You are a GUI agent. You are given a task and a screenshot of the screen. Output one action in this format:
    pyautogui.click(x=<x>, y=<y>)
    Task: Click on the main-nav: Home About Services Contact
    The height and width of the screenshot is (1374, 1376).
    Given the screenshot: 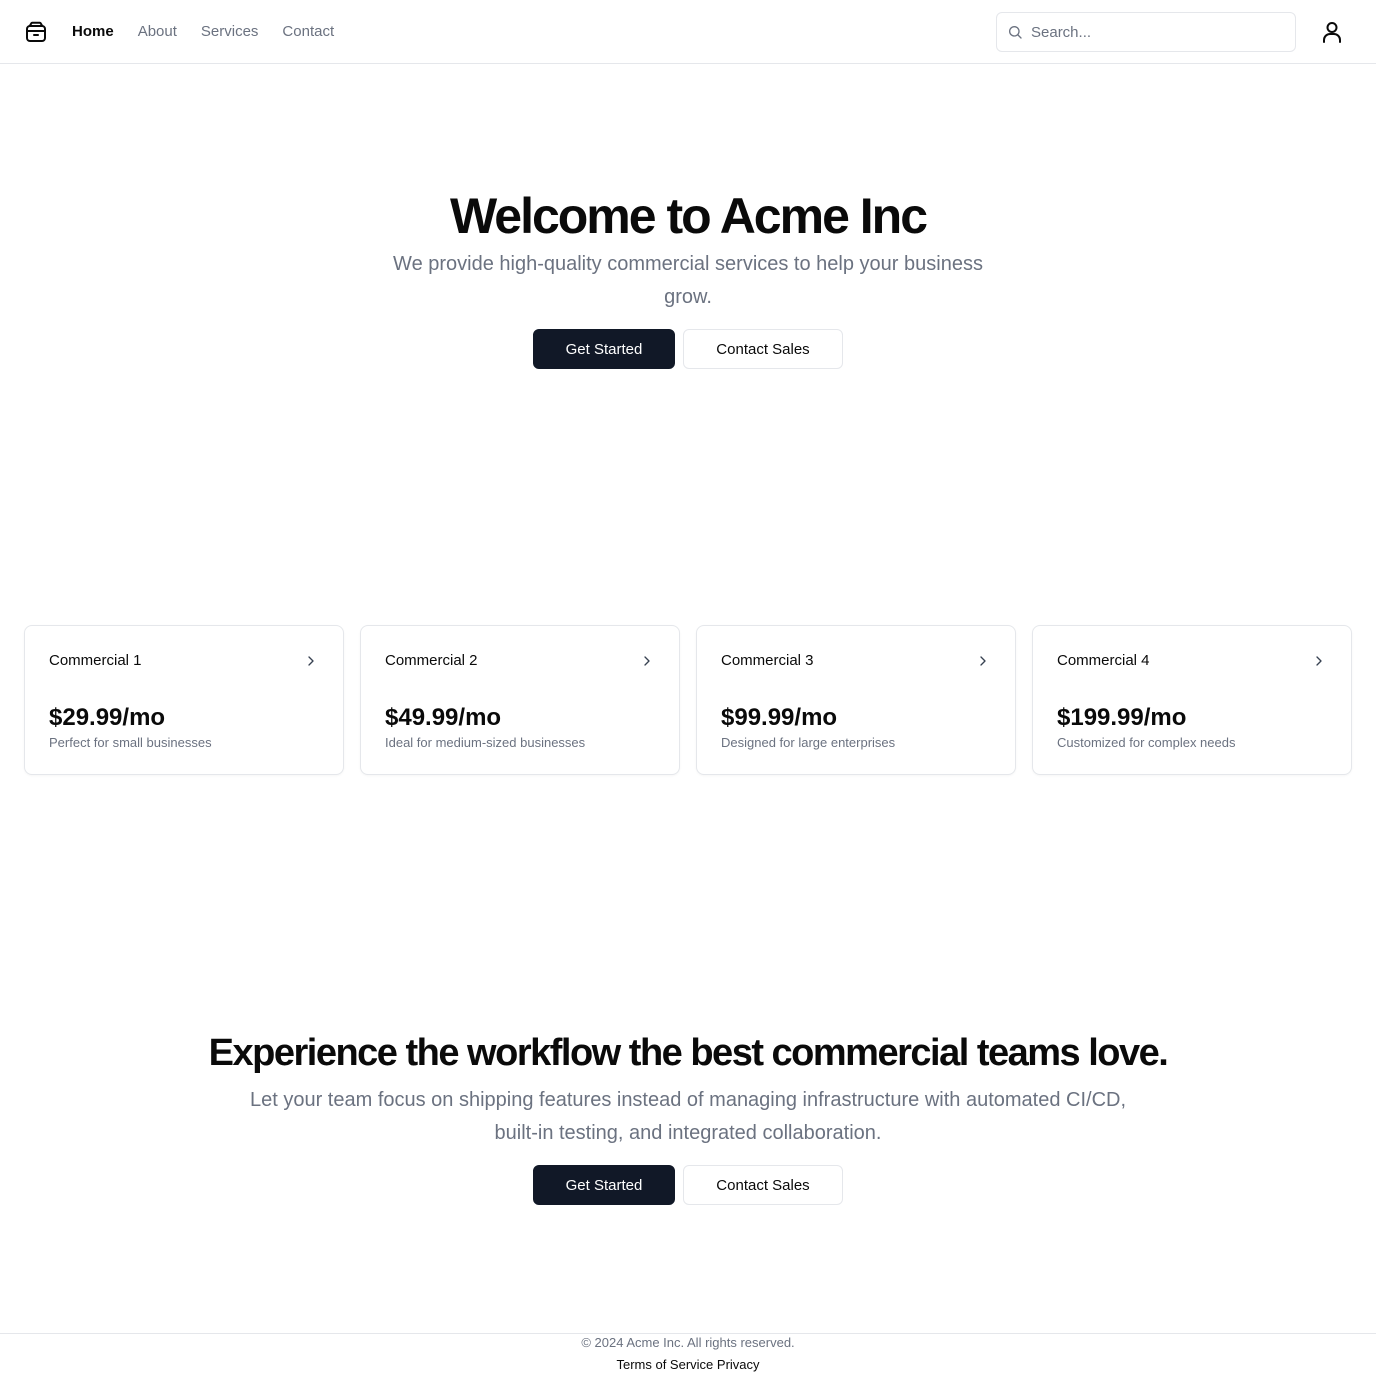 What is the action you would take?
    pyautogui.click(x=203, y=32)
    